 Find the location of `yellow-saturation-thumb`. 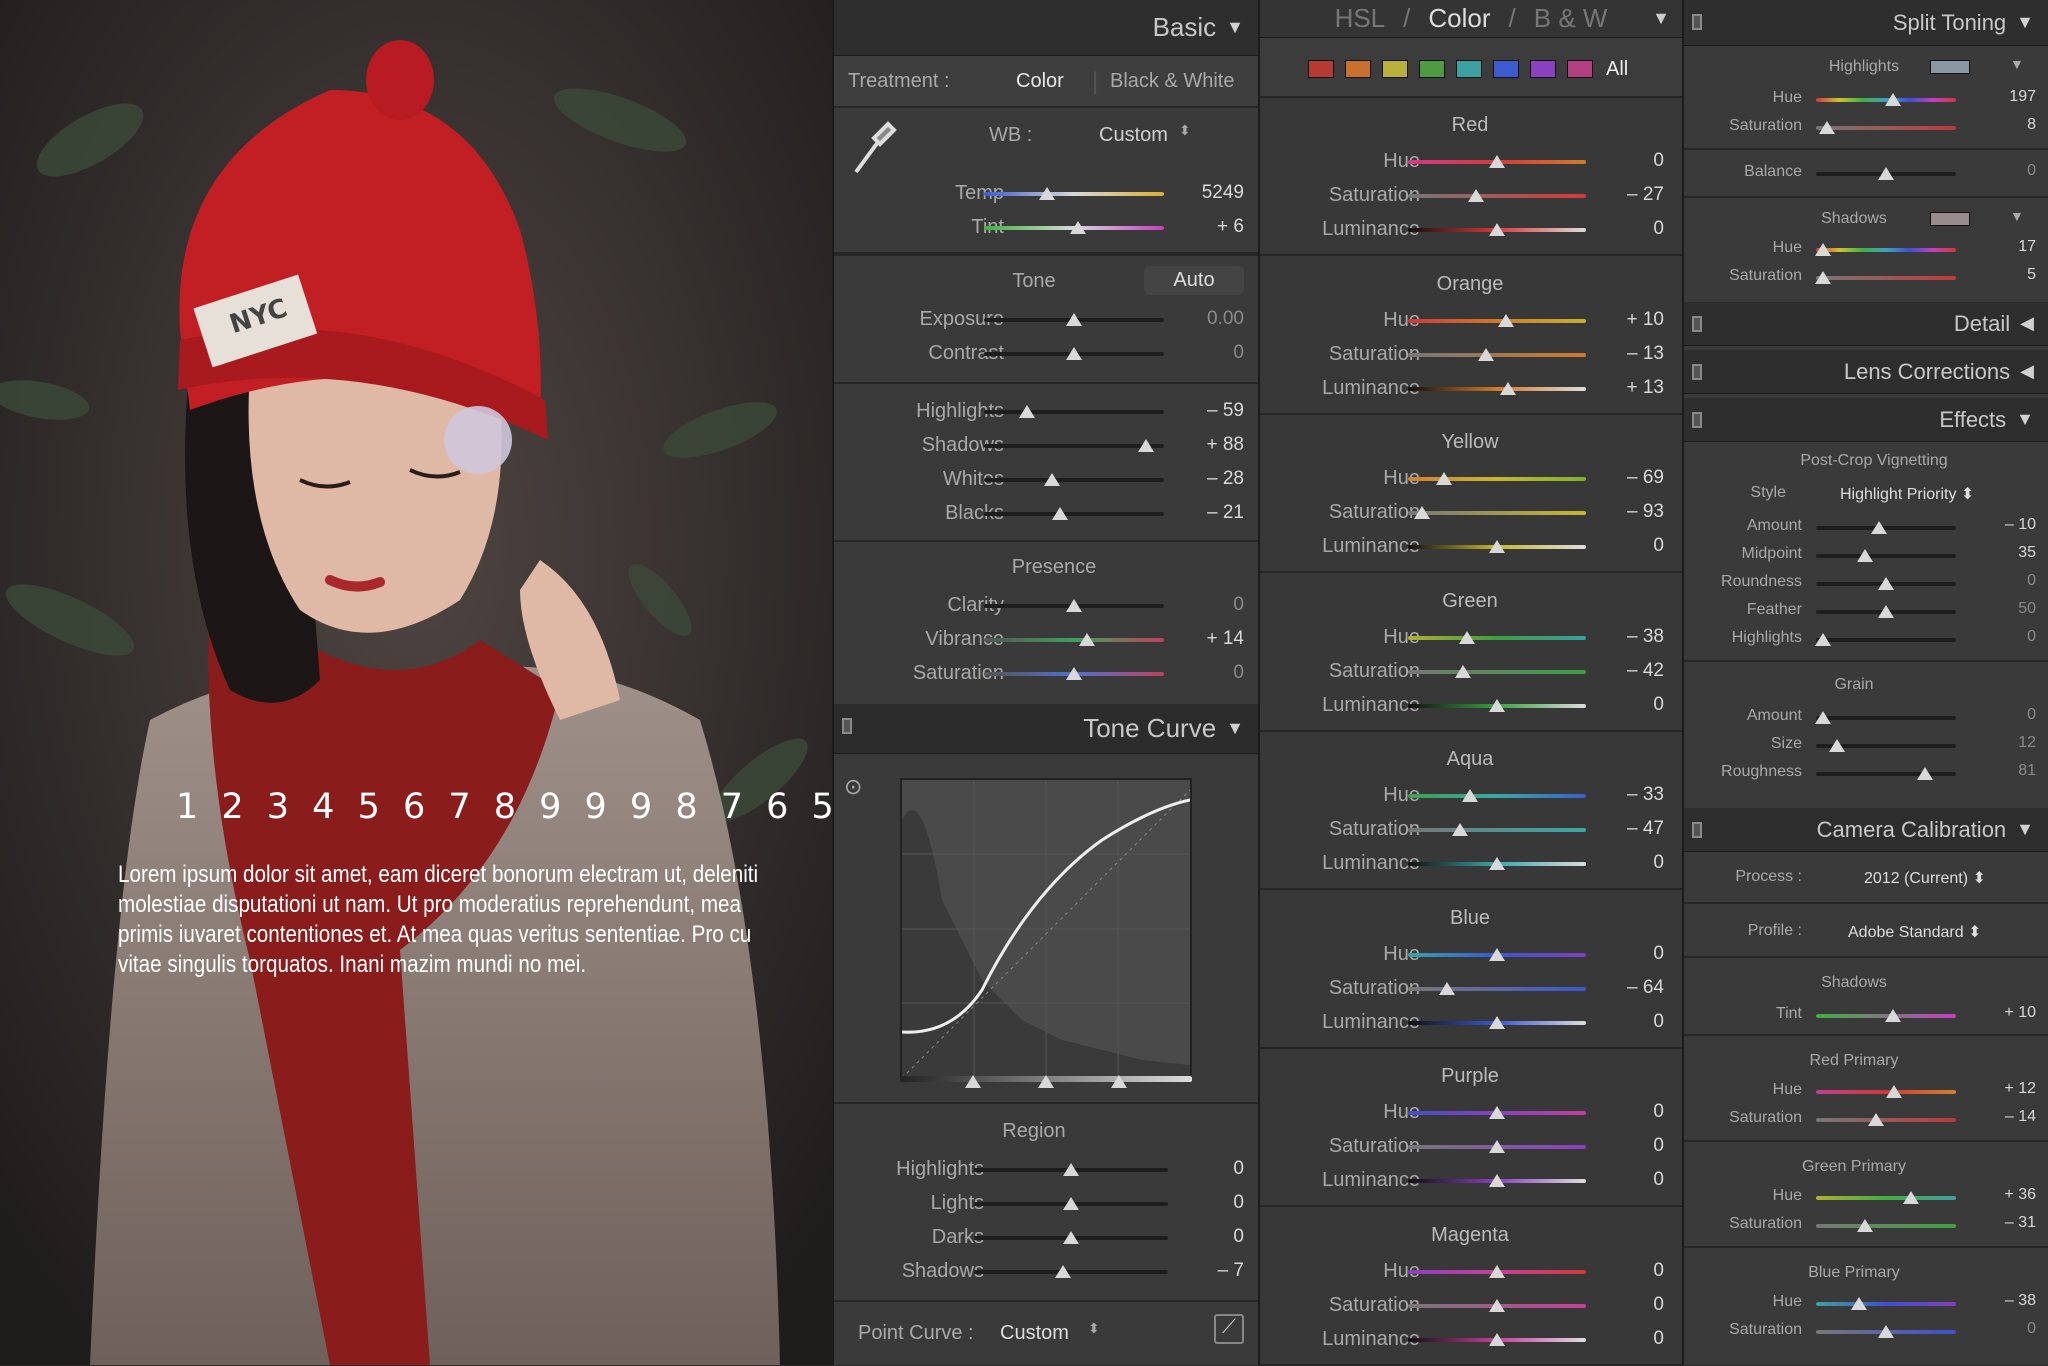

yellow-saturation-thumb is located at coordinates (1422, 512).